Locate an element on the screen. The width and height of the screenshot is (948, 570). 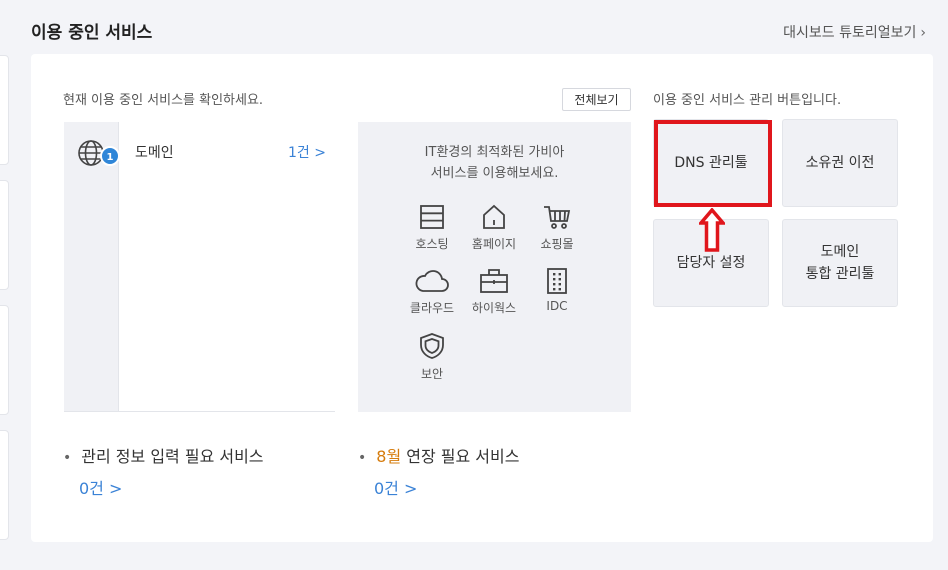
domain-integrated-tool-button: 도메인 통합 관리툴 is located at coordinates (840, 263).